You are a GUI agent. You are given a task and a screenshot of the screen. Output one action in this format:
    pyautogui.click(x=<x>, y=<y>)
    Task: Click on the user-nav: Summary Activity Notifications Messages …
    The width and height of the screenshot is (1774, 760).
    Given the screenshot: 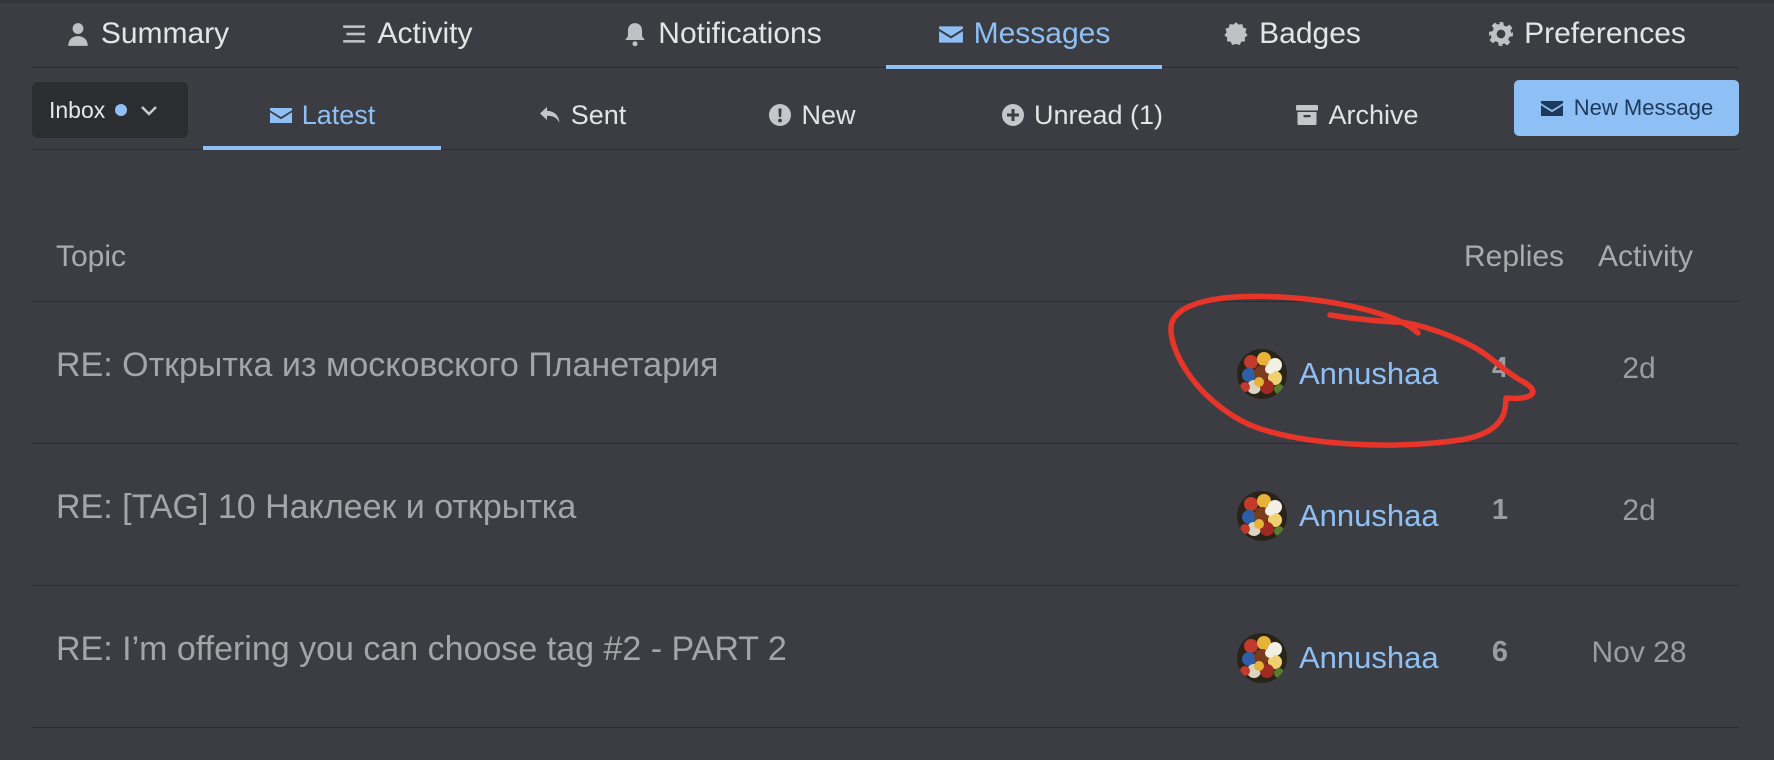 What is the action you would take?
    pyautogui.click(x=885, y=34)
    